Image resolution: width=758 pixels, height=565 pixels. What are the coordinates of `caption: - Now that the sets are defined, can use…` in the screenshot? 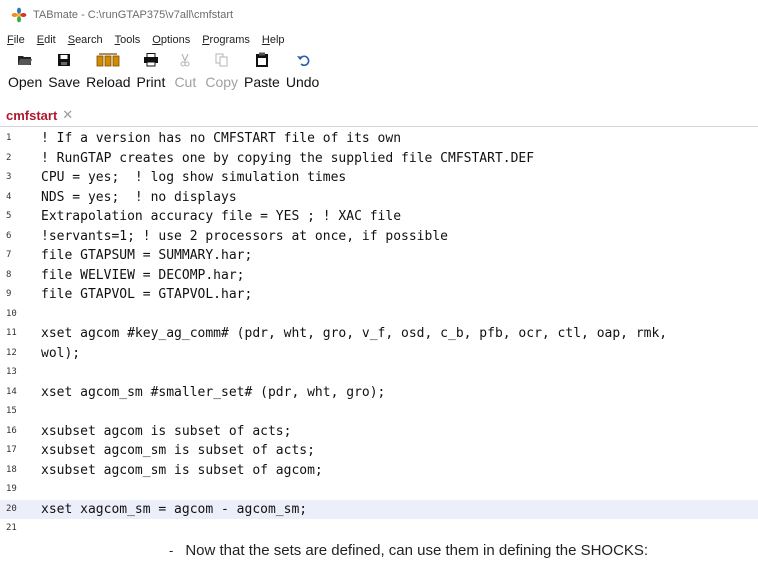 It's located at (463, 550).